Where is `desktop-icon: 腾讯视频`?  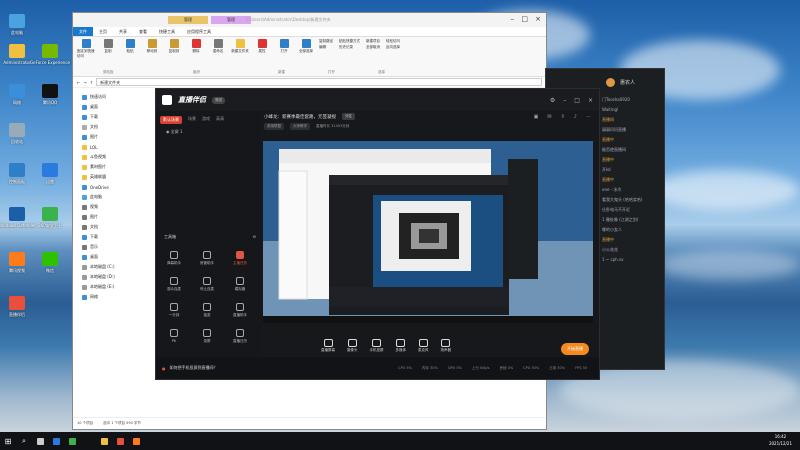
desktop-icon: 腾讯视频 is located at coordinates (17, 267).